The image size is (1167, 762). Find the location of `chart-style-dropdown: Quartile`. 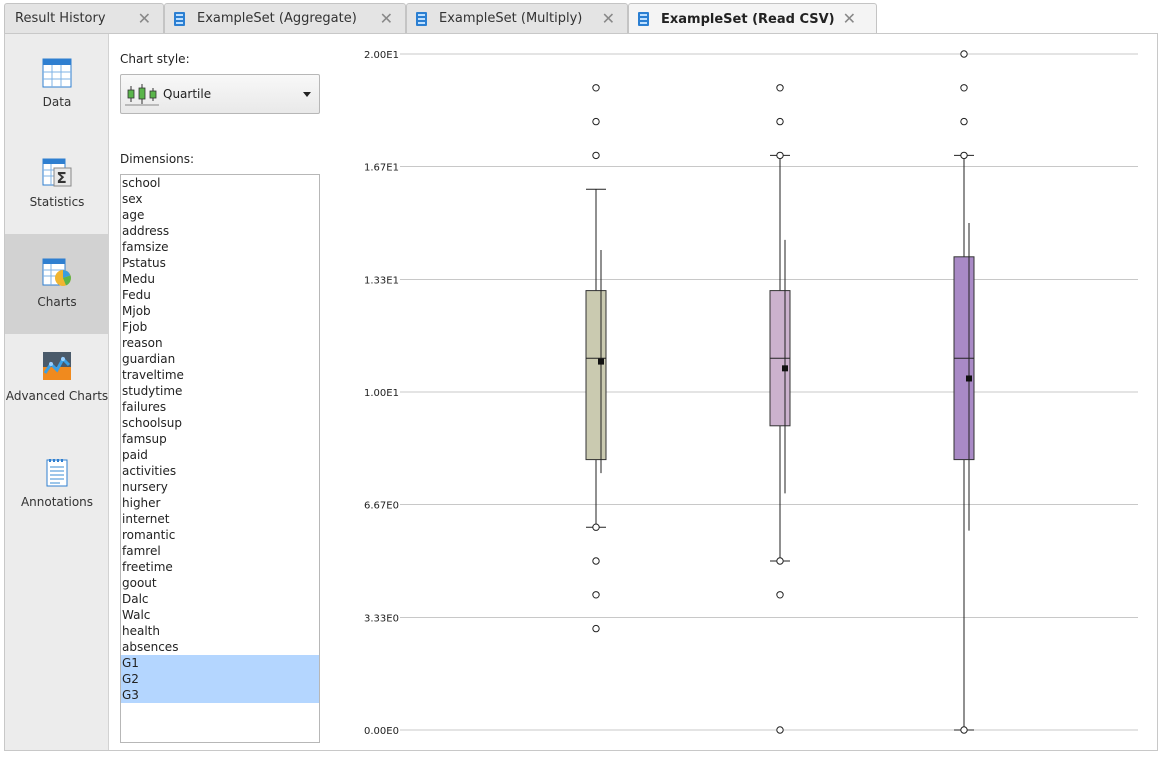

chart-style-dropdown: Quartile is located at coordinates (220, 94).